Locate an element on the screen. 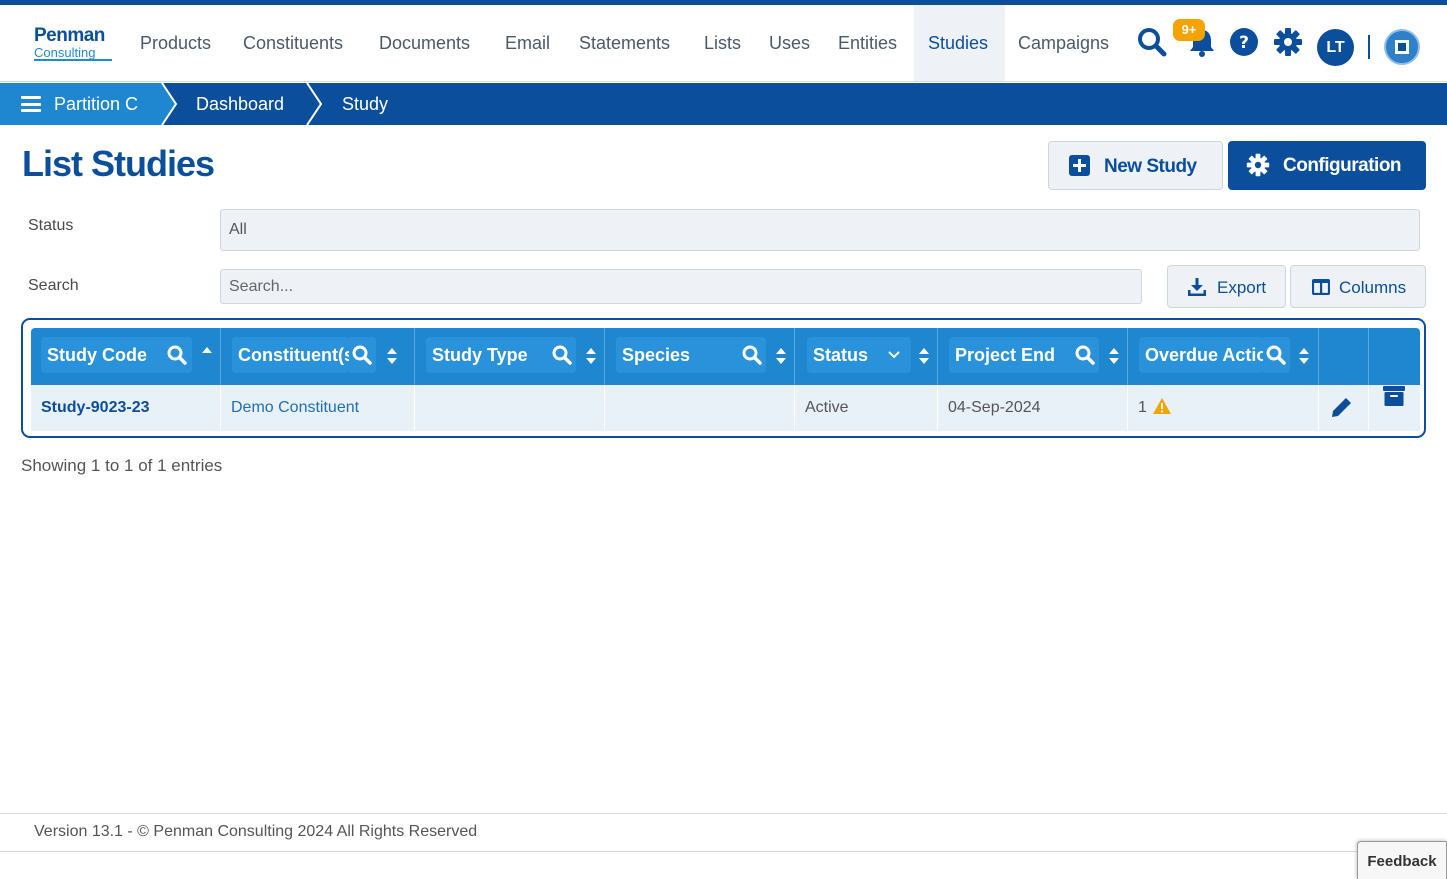  status-select: All is located at coordinates (820, 230).